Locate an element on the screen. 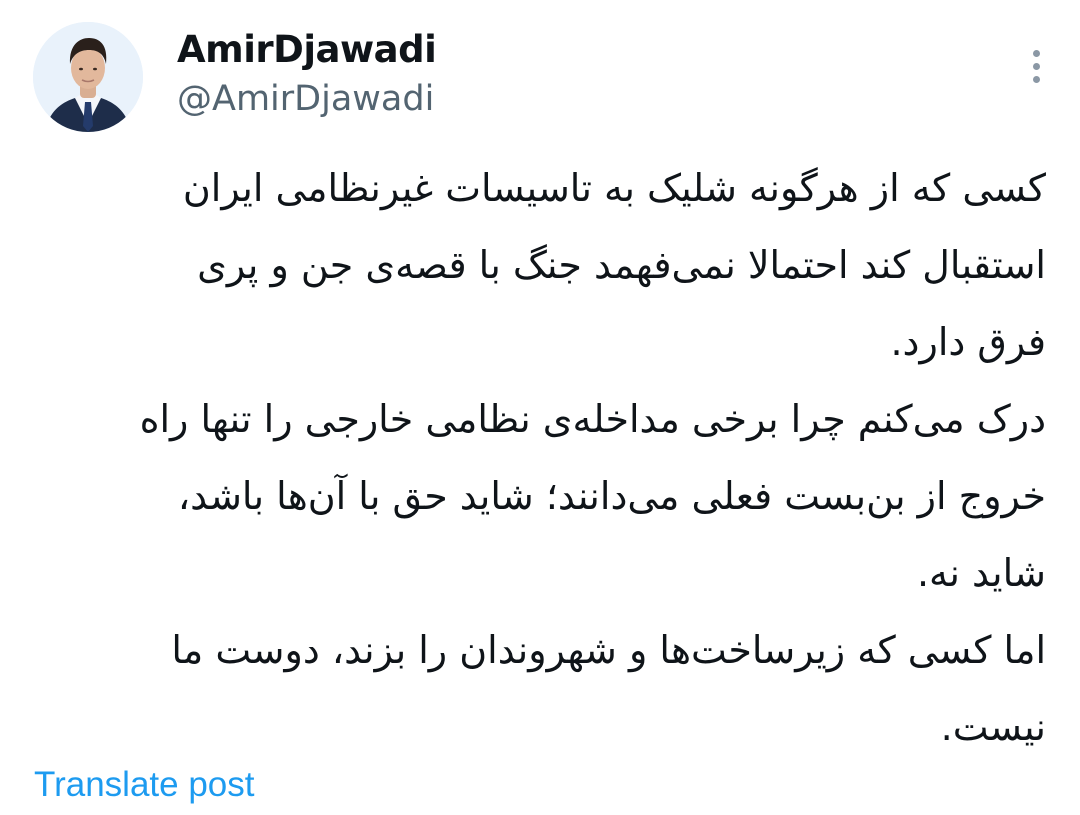  profile-photo-icon is located at coordinates (88, 77).